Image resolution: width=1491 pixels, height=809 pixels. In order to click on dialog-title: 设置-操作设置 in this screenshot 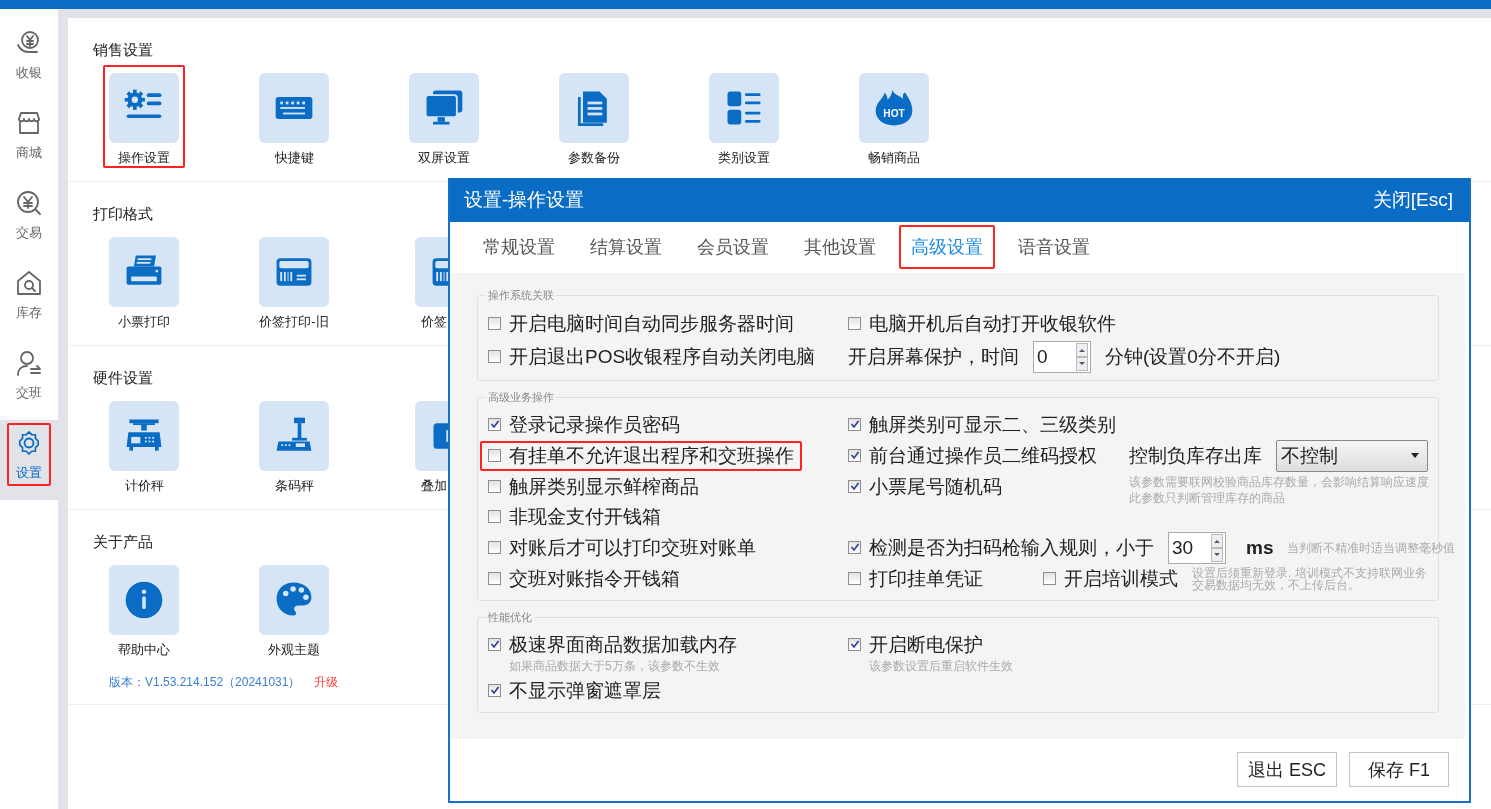, I will do `click(524, 199)`.